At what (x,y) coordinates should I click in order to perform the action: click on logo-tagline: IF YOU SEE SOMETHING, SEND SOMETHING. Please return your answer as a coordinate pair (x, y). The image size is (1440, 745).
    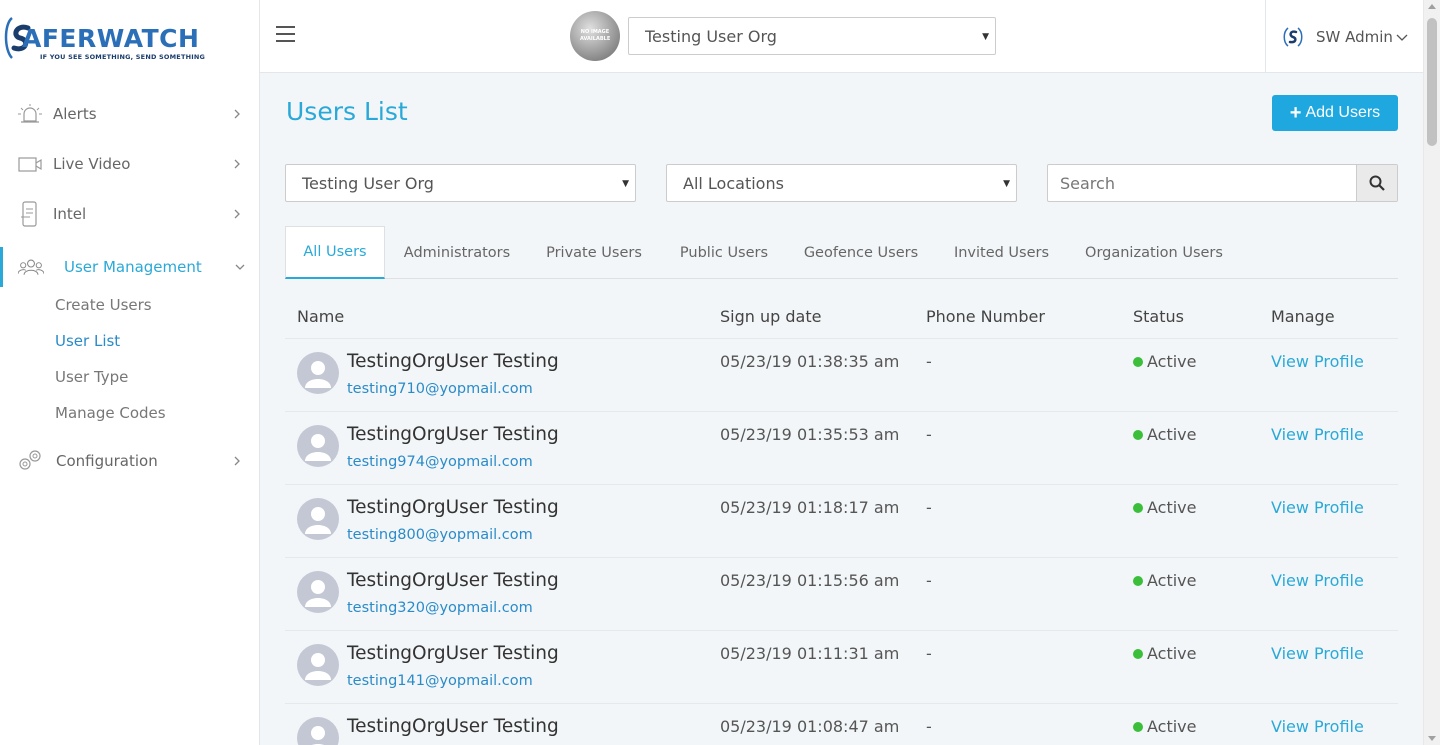
    Looking at the image, I should click on (123, 57).